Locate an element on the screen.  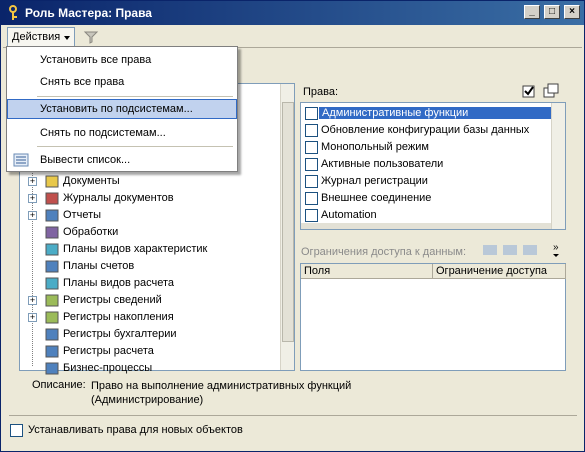
menu-item-clear-all: Снять все права is located at coordinates (122, 82).